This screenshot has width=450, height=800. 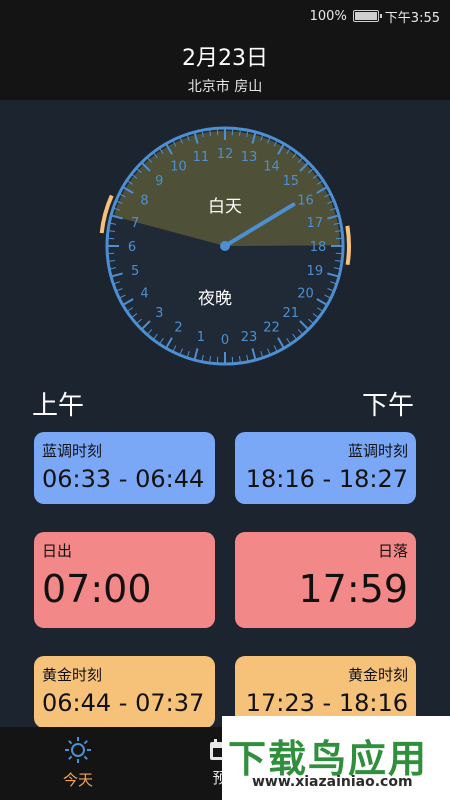 What do you see at coordinates (123, 479) in the screenshot?
I see `card-value: 06:33 - 06:44` at bounding box center [123, 479].